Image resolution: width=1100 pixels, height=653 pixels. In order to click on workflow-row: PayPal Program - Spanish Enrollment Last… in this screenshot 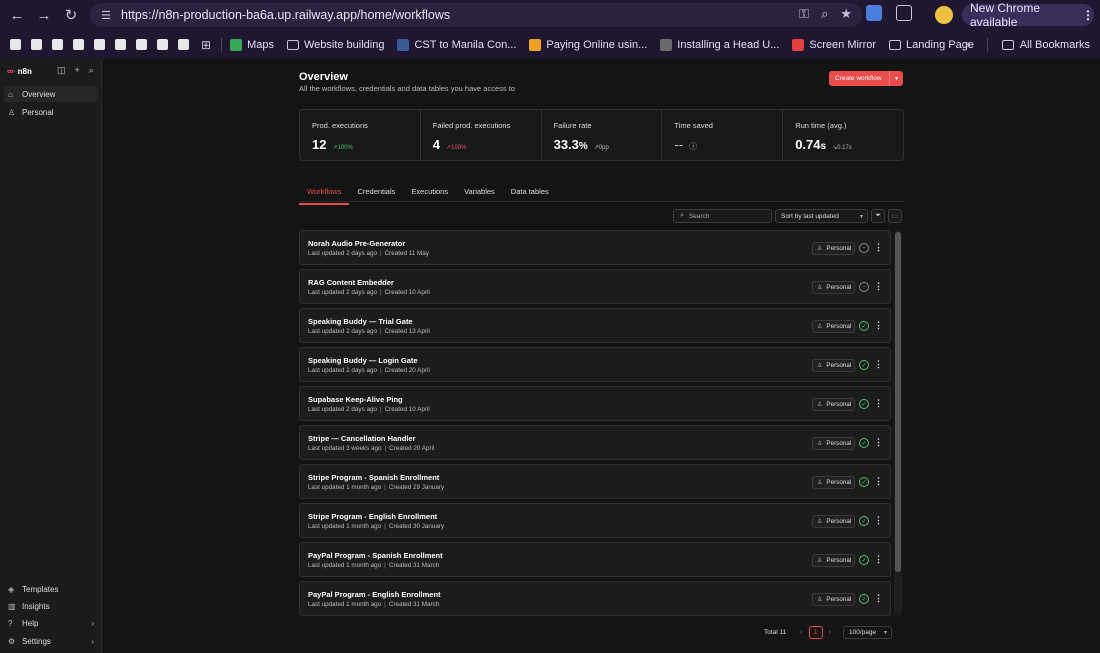, I will do `click(595, 559)`.